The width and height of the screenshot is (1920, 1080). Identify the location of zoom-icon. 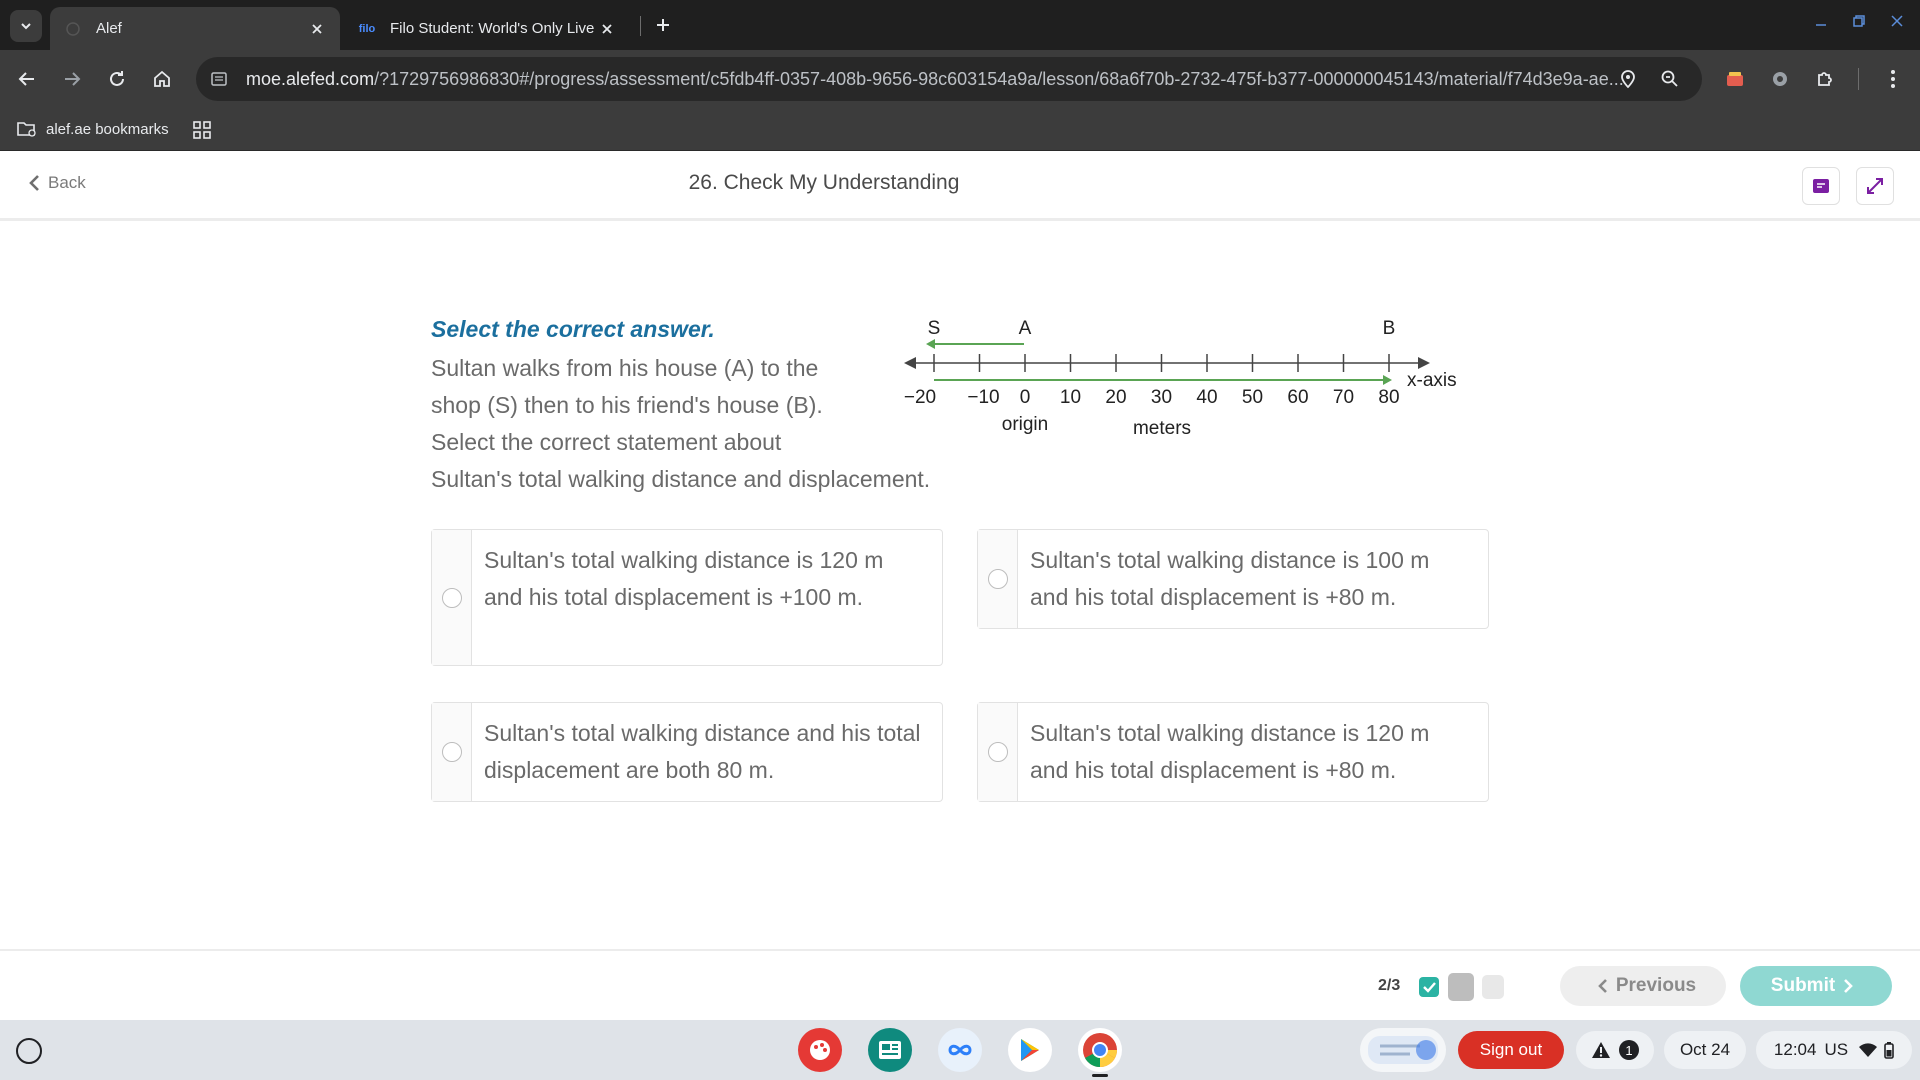
(1670, 79).